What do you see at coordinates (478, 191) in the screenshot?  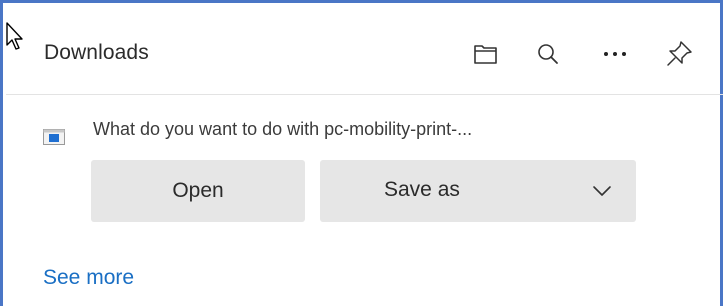 I see `save-as-button: Save as` at bounding box center [478, 191].